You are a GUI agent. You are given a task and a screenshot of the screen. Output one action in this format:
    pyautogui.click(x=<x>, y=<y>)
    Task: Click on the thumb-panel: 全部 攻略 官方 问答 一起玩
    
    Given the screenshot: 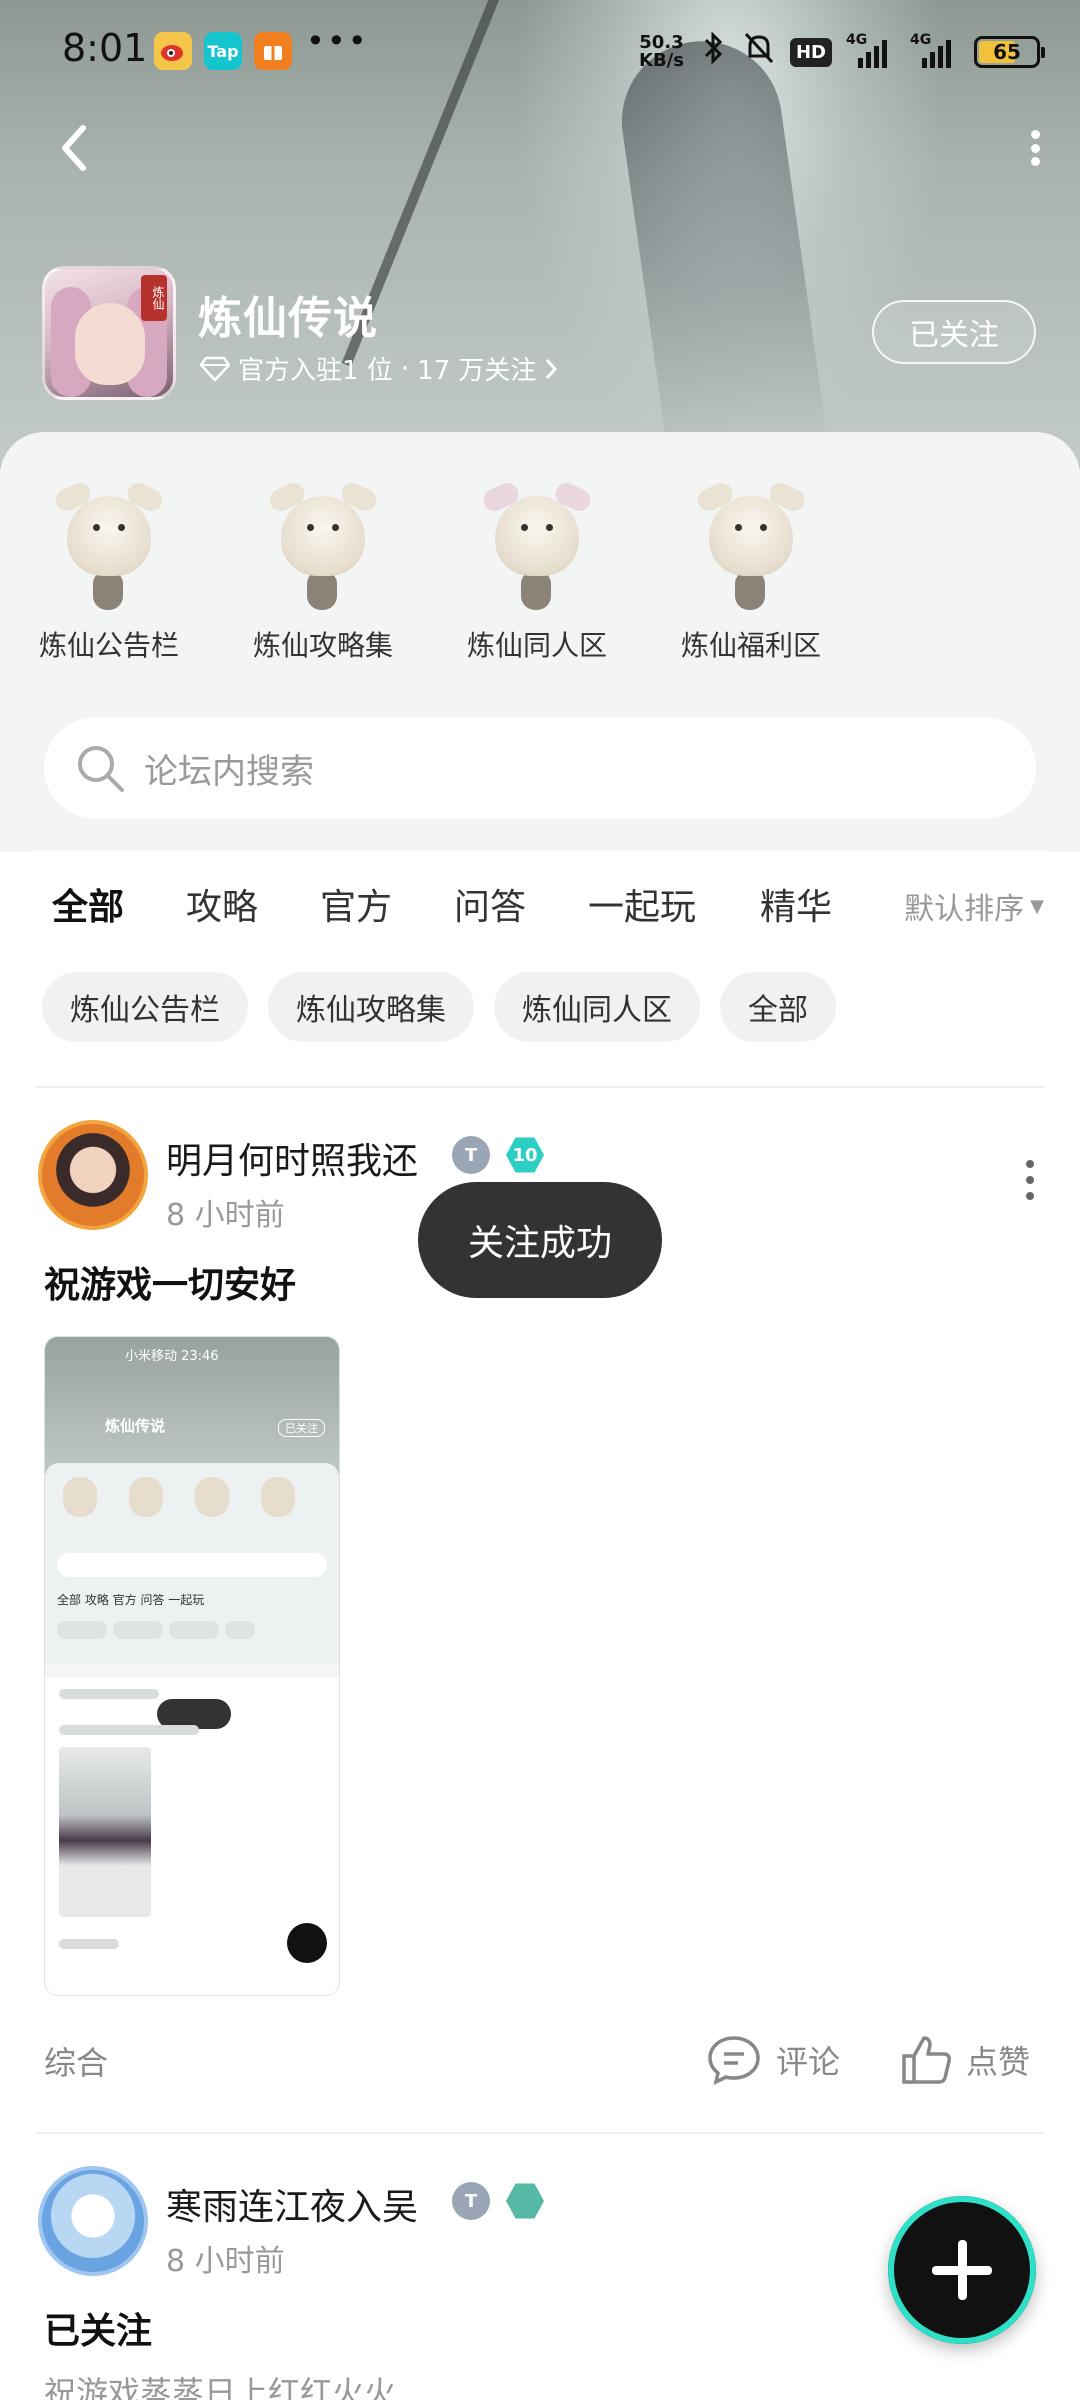 What is the action you would take?
    pyautogui.click(x=192, y=1563)
    